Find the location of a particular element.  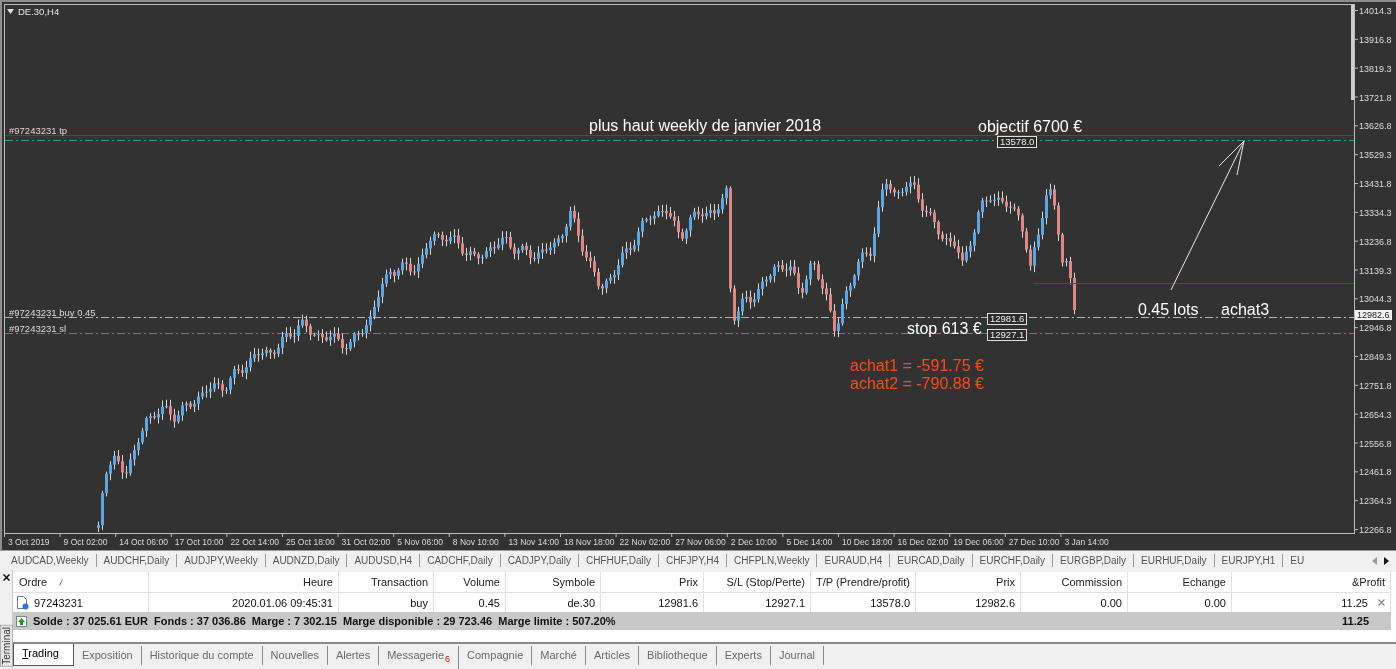

chart-tab: EURJPY,H1 is located at coordinates (1249, 560).